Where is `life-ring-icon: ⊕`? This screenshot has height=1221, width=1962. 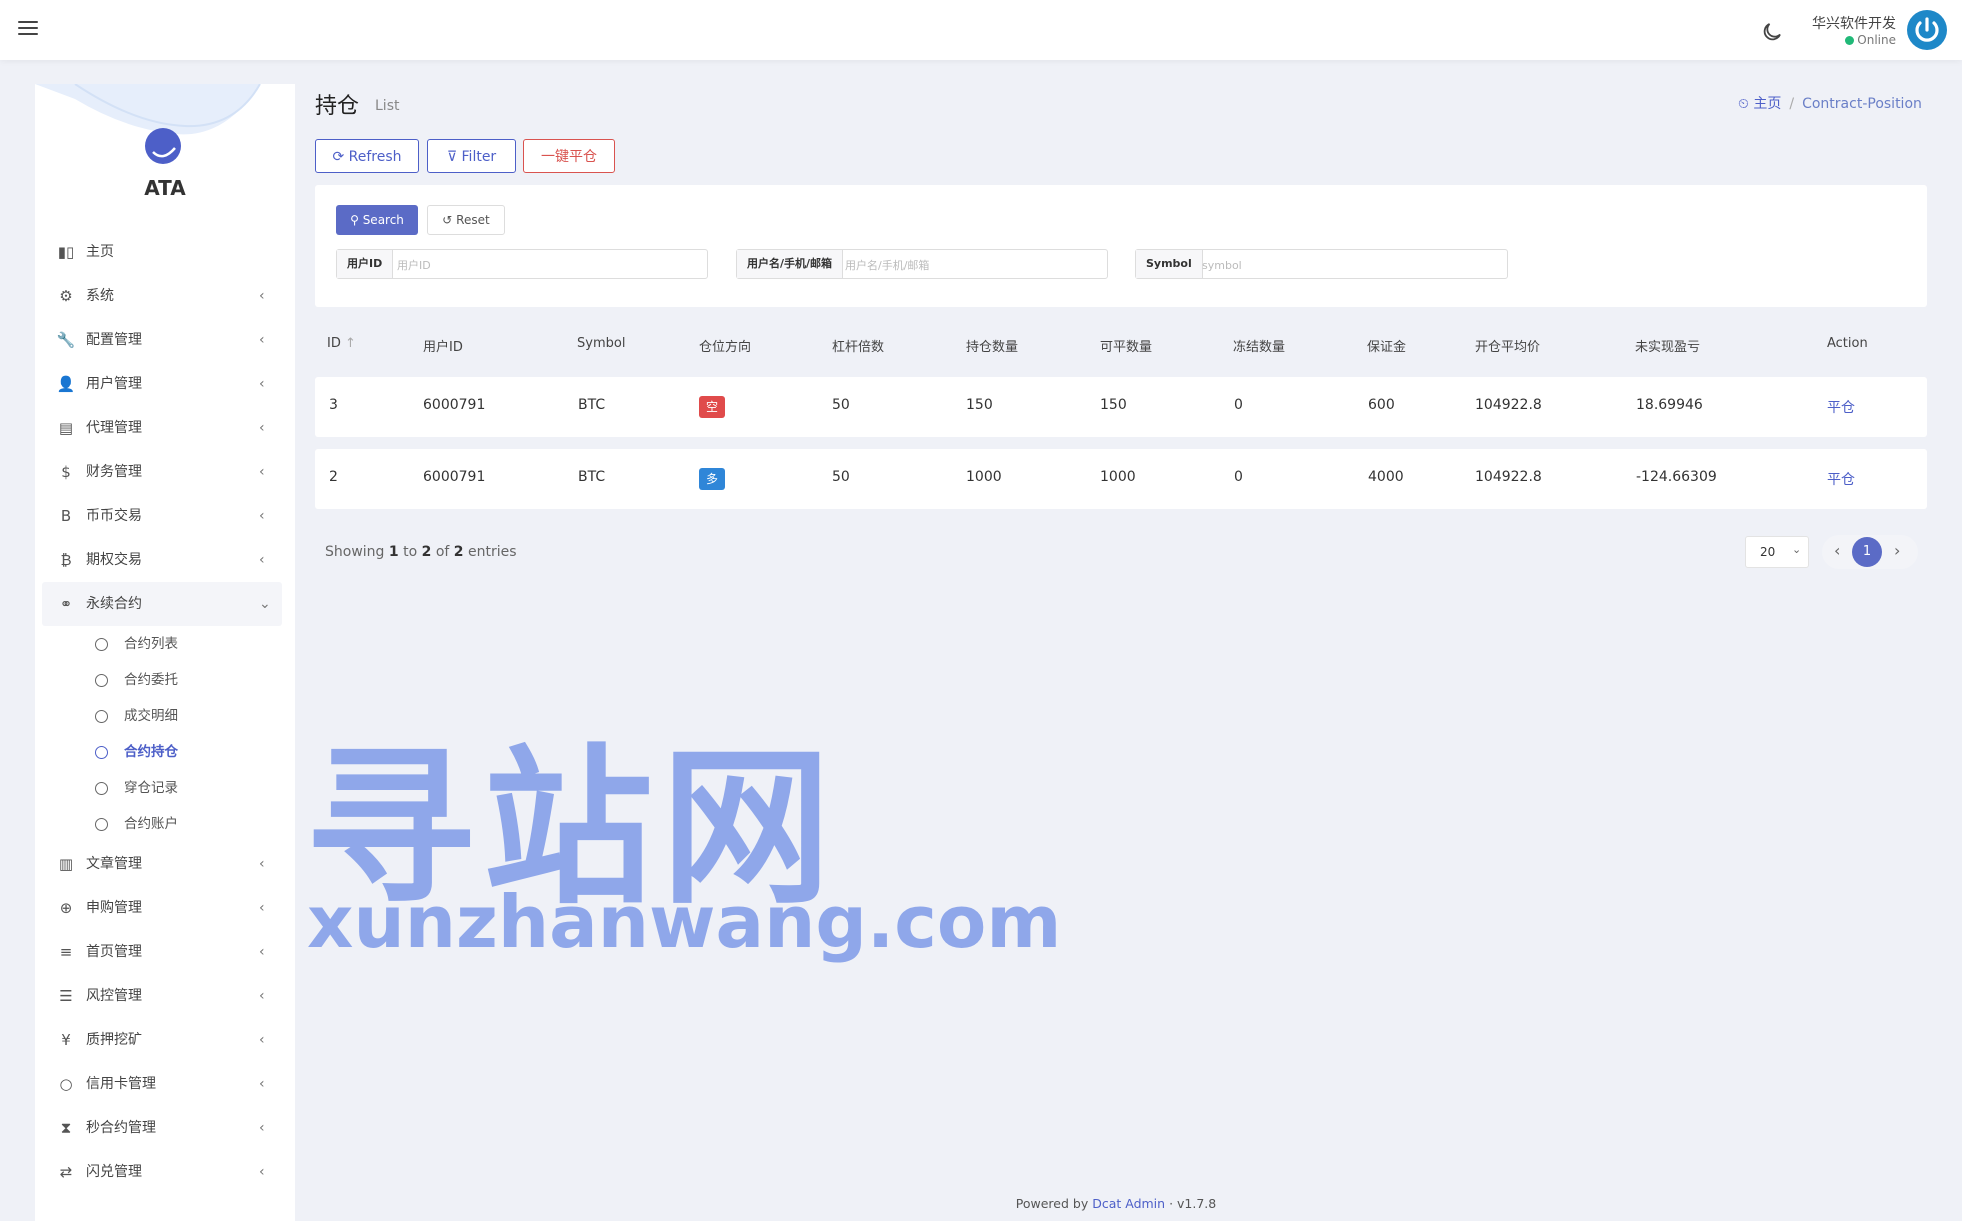 life-ring-icon: ⊕ is located at coordinates (66, 908).